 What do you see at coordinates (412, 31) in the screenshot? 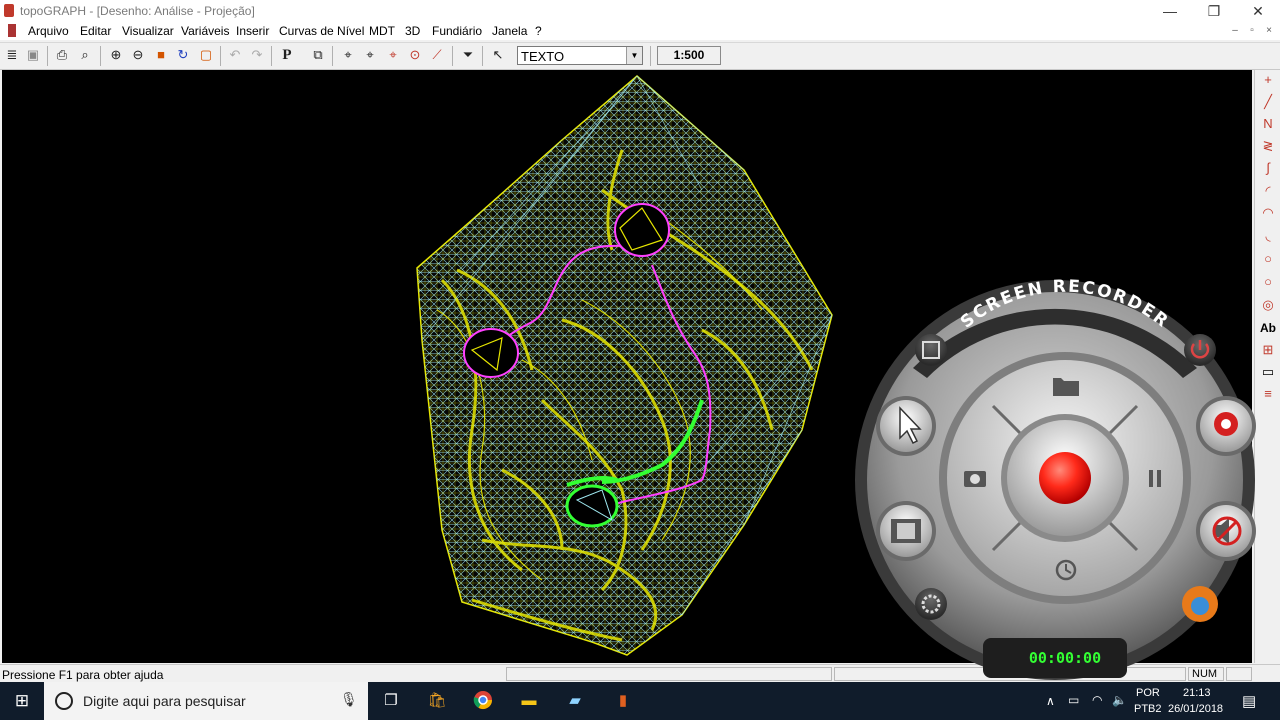
I see `menu-3d: 3D` at bounding box center [412, 31].